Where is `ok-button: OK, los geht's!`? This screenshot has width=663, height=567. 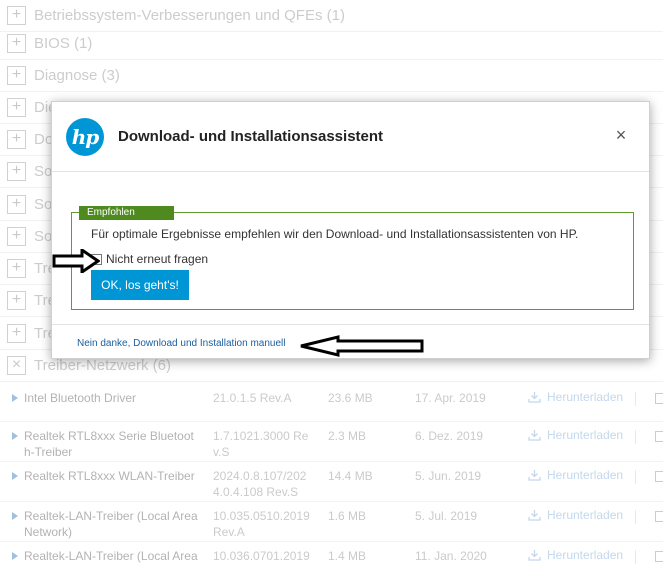
ok-button: OK, los geht's! is located at coordinates (140, 285).